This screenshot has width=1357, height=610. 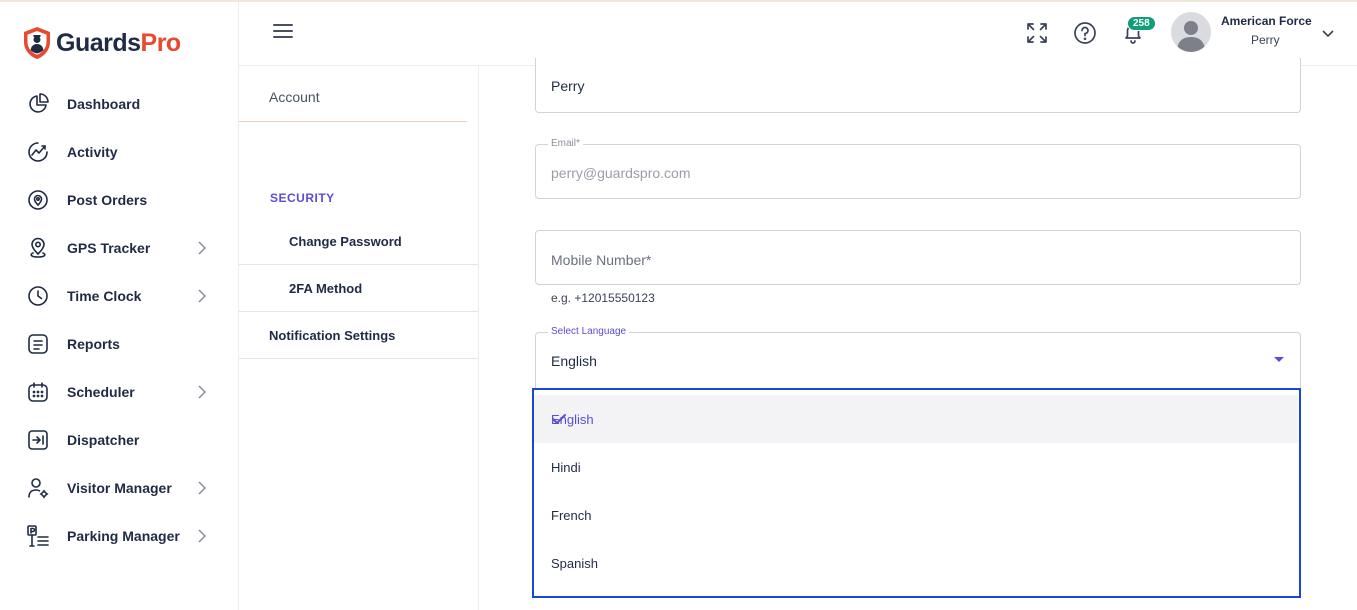 I want to click on mobile-placeholder: Mobile Number*, so click(x=601, y=260).